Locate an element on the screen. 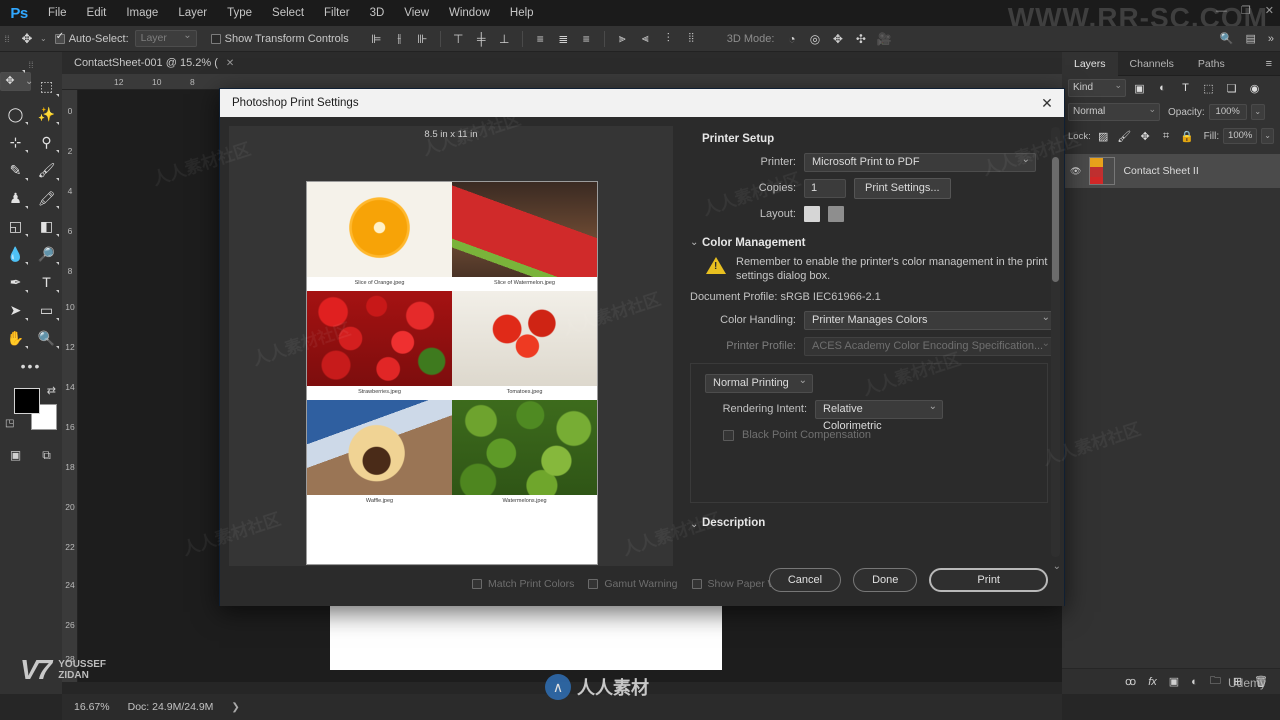  description-twirl-icon: ⌄ is located at coordinates (694, 524).